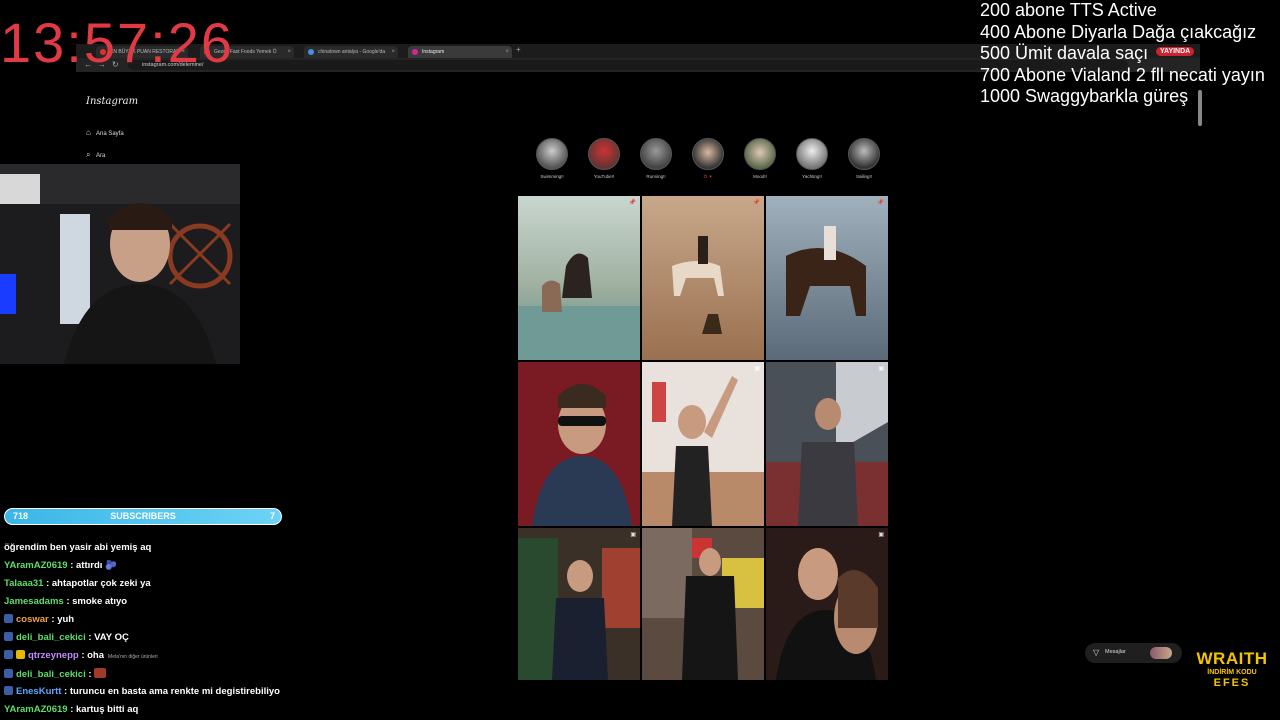 The image size is (1280, 720). What do you see at coordinates (101, 156) in the screenshot?
I see `sidebar-item-label: Ara` at bounding box center [101, 156].